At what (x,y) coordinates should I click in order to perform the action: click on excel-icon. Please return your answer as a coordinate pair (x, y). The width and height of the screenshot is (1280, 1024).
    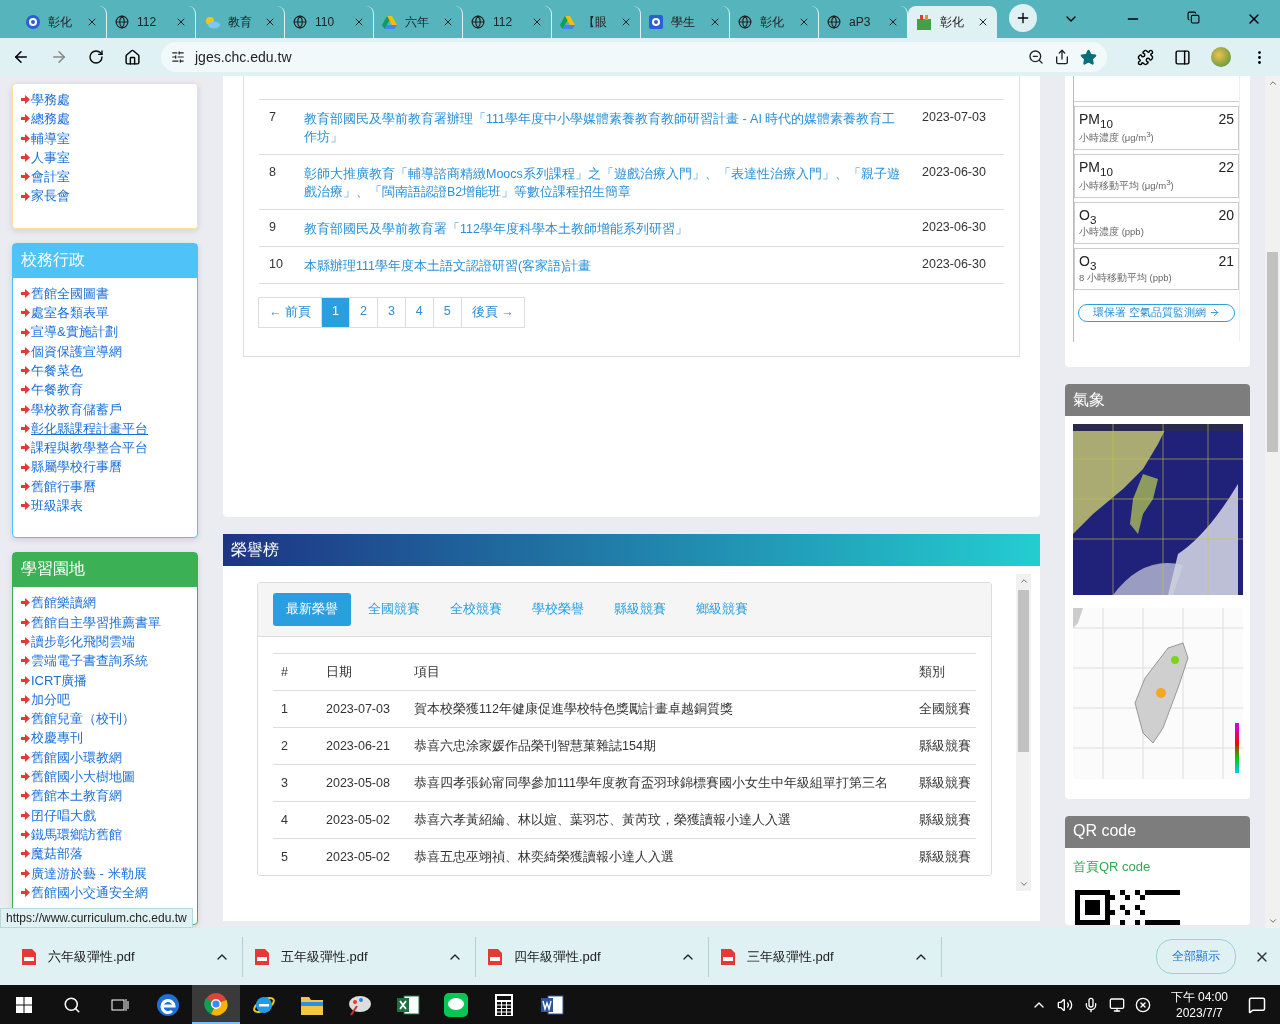
    Looking at the image, I should click on (408, 1004).